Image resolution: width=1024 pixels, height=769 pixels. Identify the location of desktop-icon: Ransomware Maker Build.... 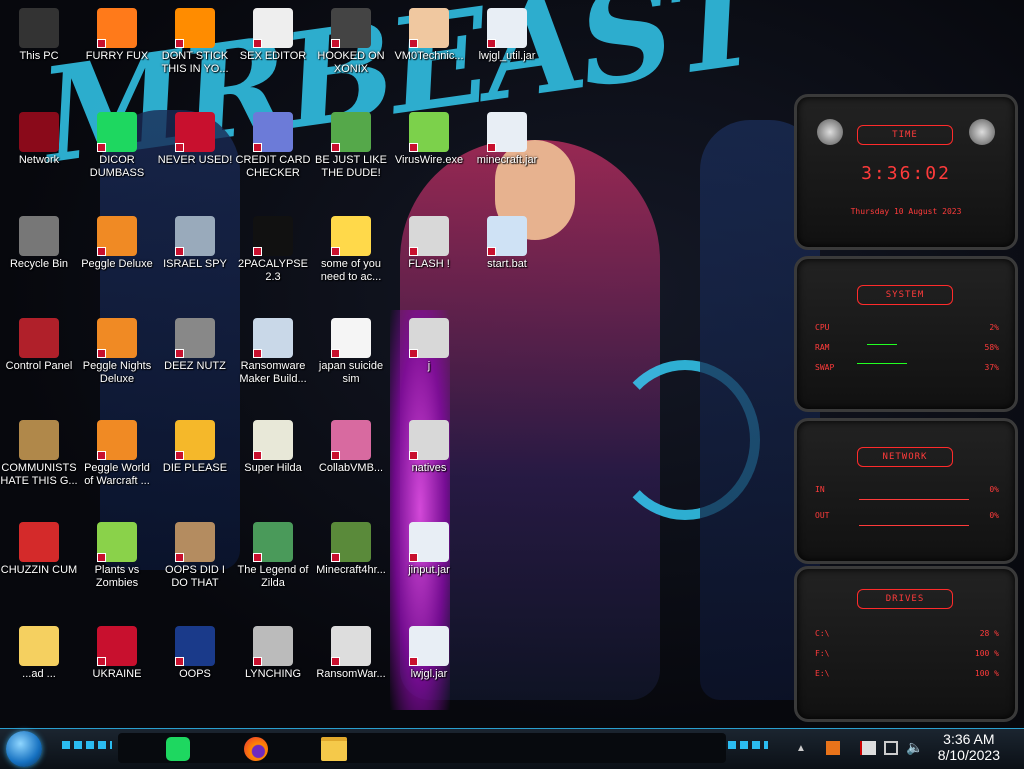
(273, 352).